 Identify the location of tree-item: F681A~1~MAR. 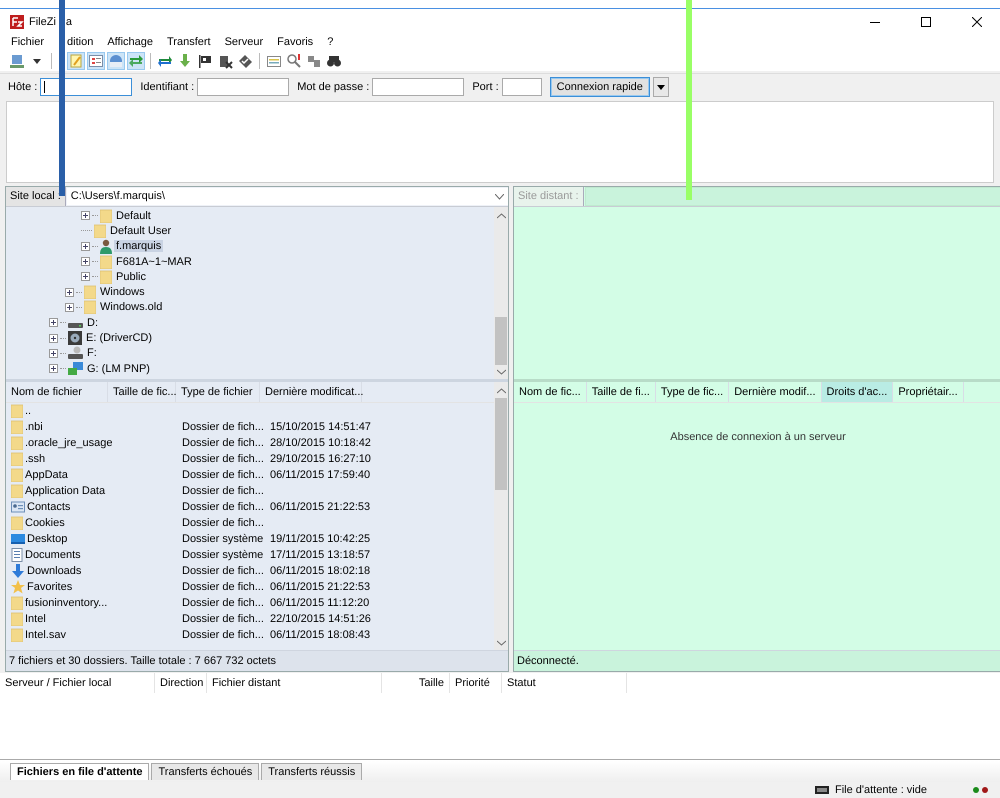
(154, 262).